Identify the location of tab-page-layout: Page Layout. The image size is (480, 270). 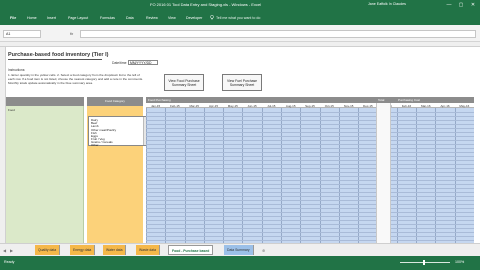
(78, 18).